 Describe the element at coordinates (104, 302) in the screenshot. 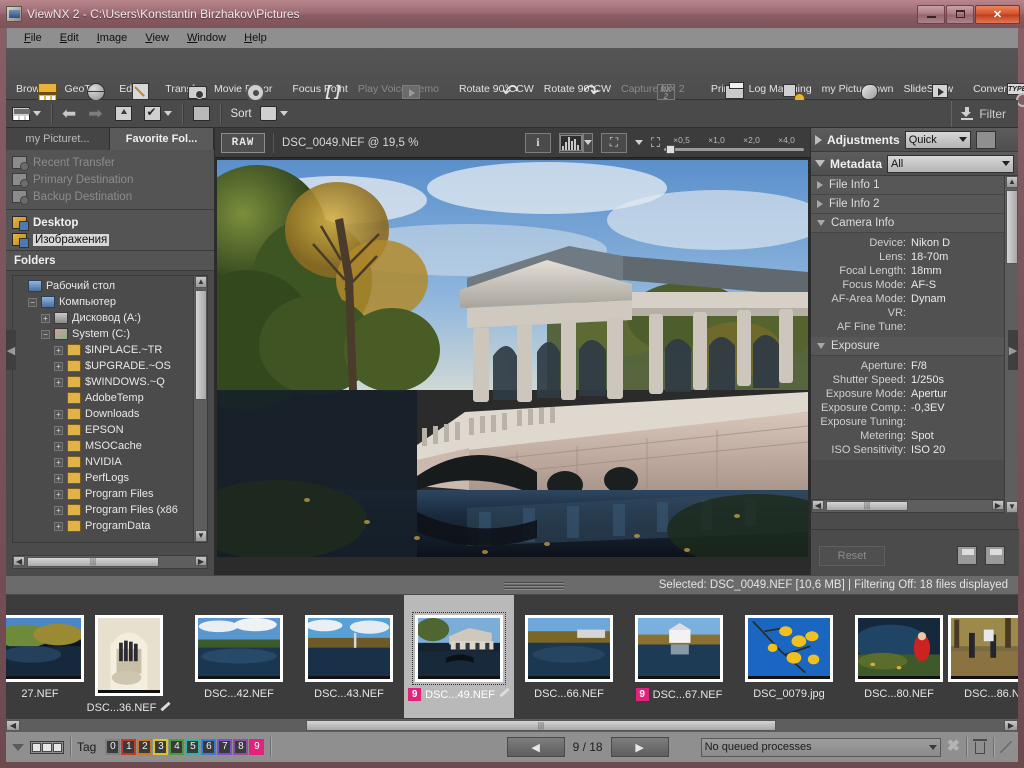

I see `tree-node-1: − Компьютер` at that location.